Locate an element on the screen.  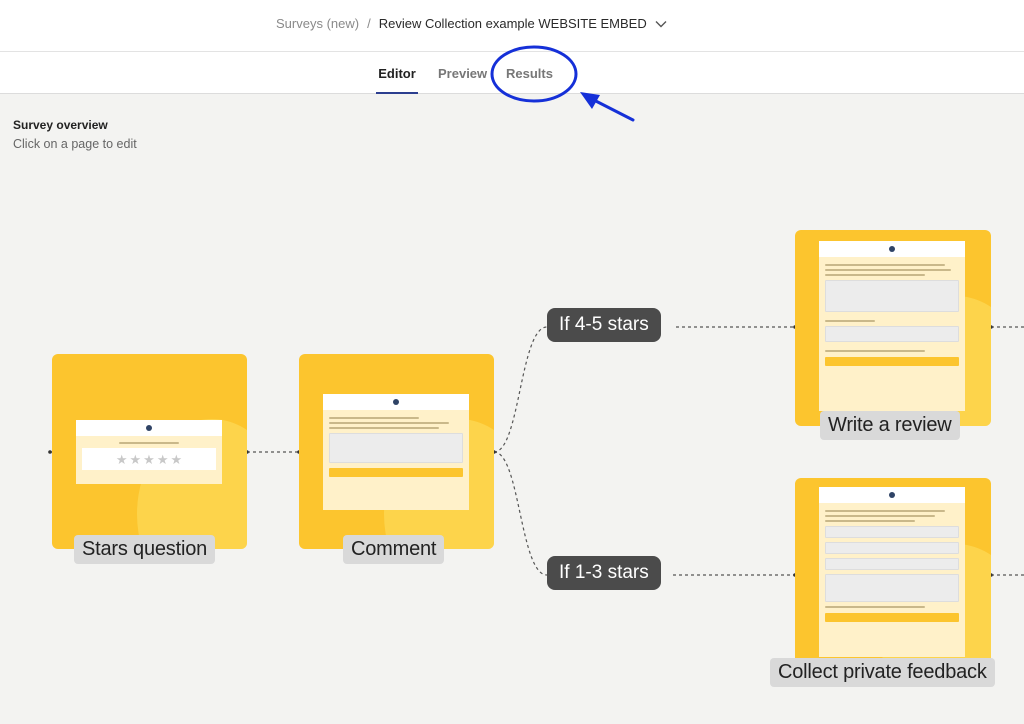
page-card-stars-question: ★ ★ ★ ★ ★ is located at coordinates (149, 451).